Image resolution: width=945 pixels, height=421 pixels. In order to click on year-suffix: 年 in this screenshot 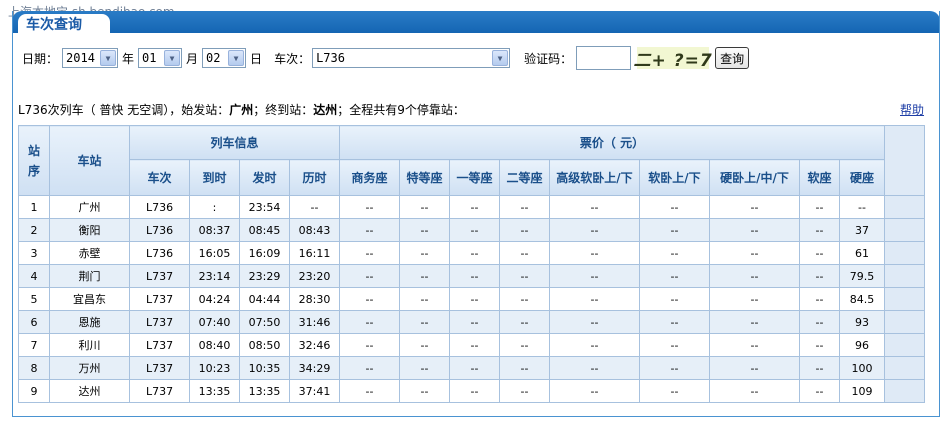, I will do `click(128, 58)`.